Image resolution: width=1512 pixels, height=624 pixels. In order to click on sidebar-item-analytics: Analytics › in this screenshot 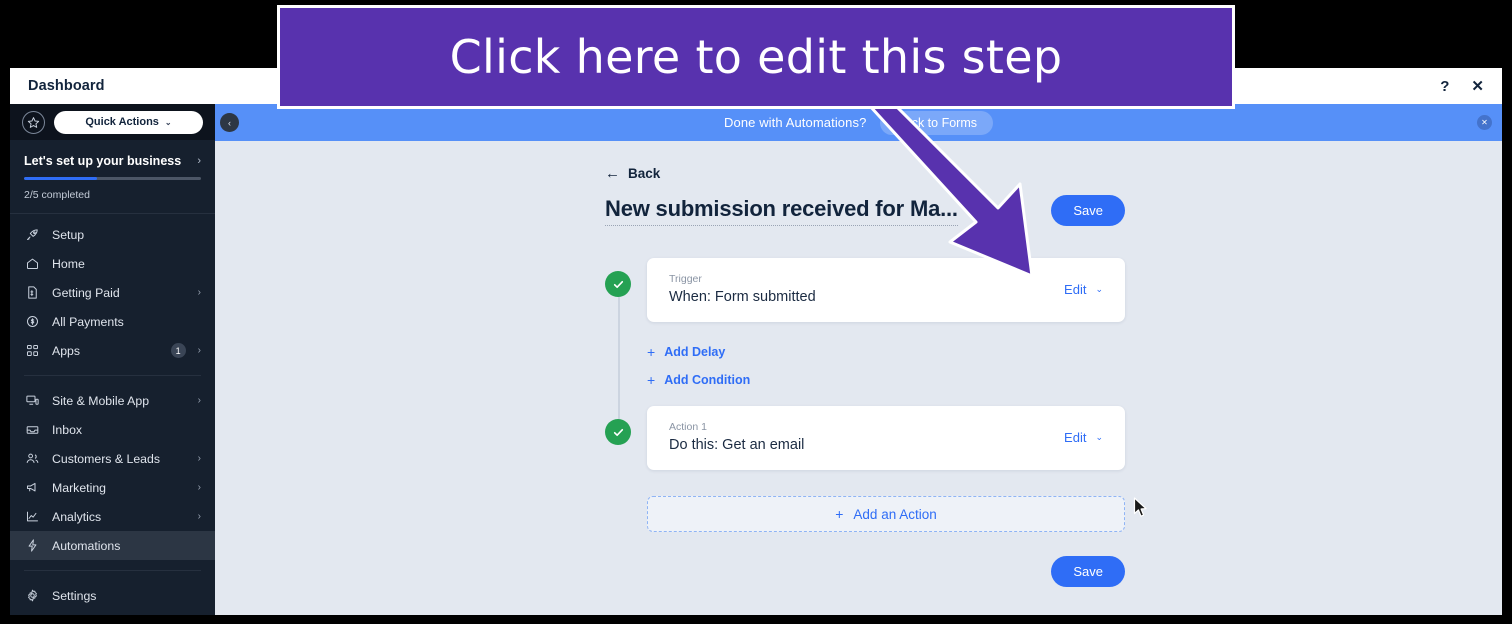, I will do `click(112, 516)`.